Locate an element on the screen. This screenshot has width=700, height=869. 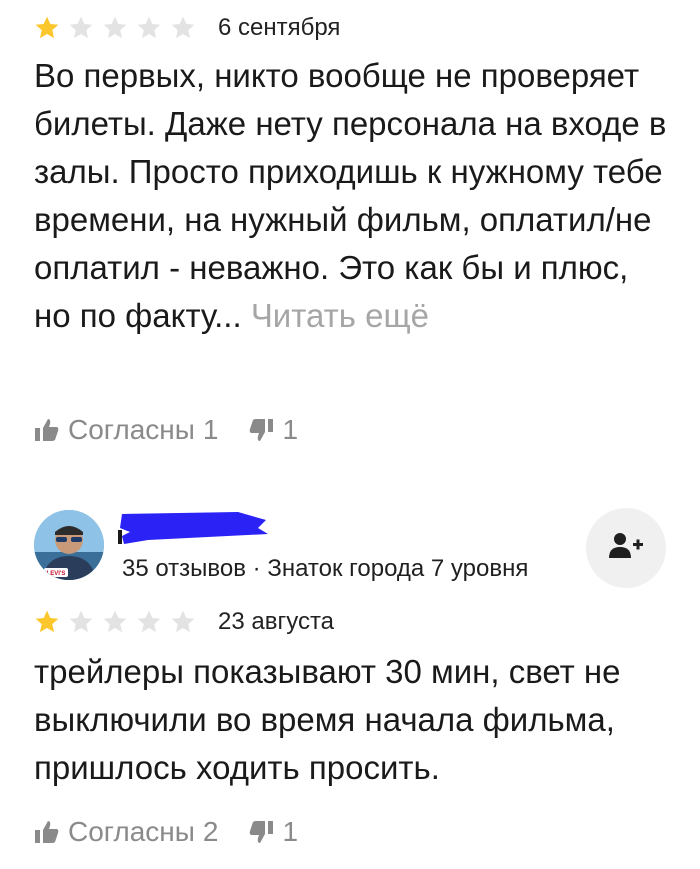
avatar: LEVI'S is located at coordinates (69, 545).